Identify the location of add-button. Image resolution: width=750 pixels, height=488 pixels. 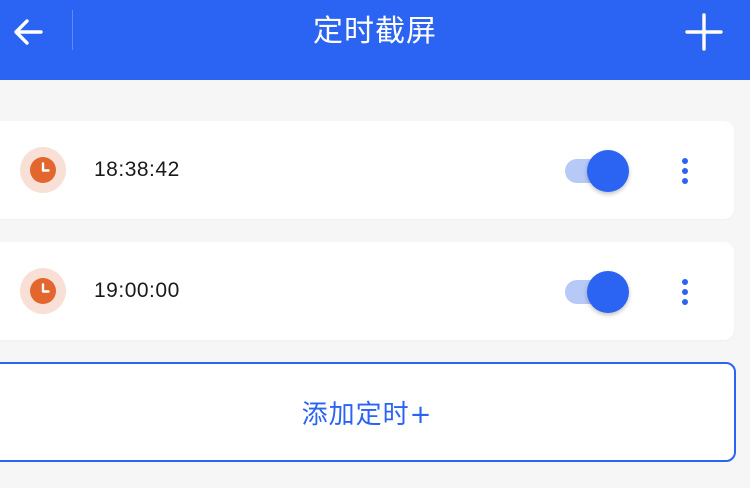
(704, 32).